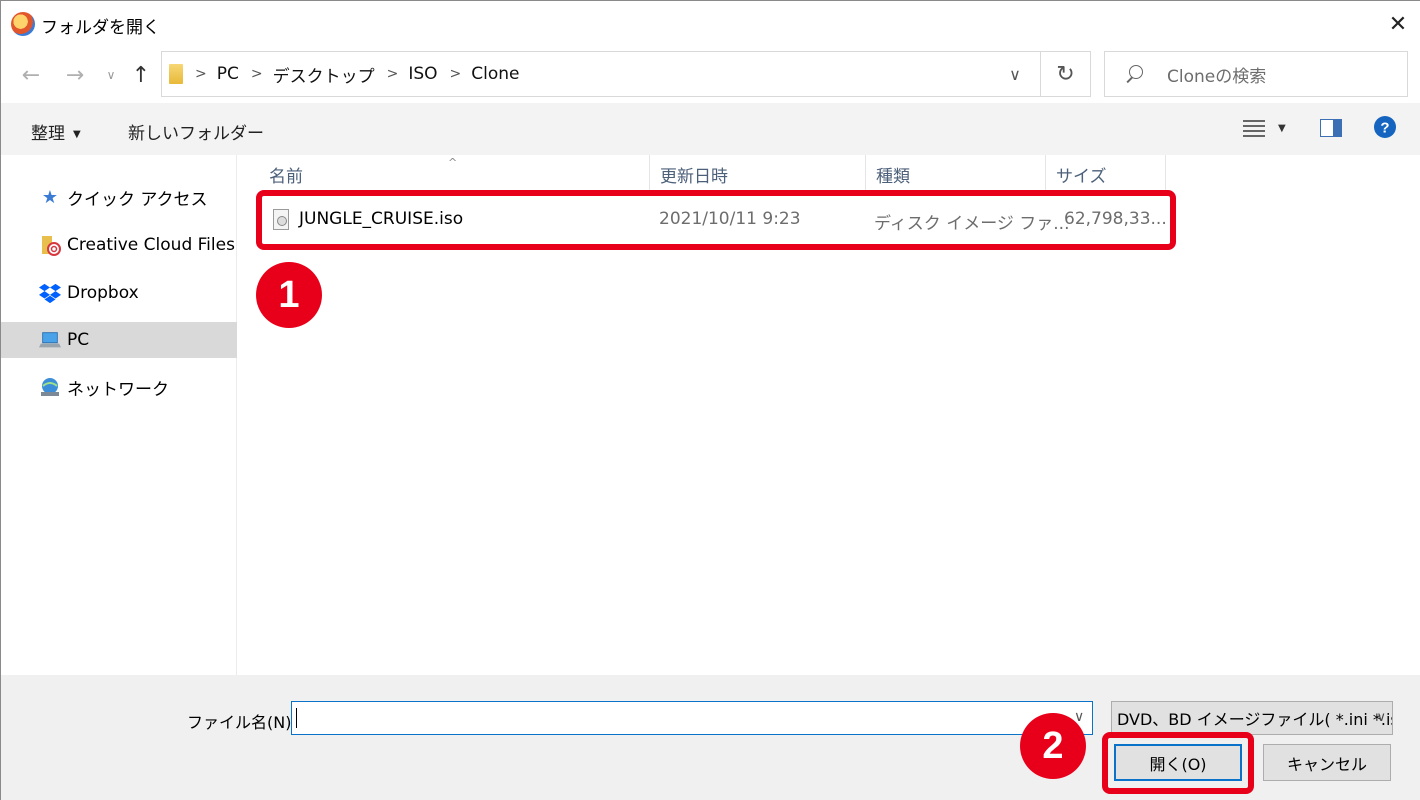 This screenshot has width=1420, height=800. I want to click on dropbox-icon, so click(50, 293).